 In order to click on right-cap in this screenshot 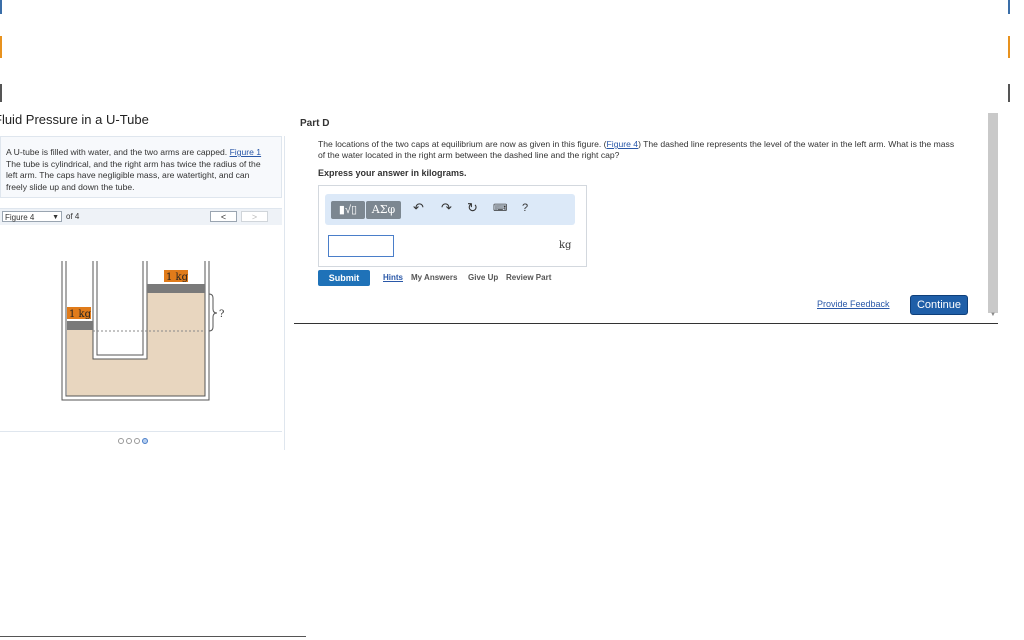, I will do `click(176, 288)`.